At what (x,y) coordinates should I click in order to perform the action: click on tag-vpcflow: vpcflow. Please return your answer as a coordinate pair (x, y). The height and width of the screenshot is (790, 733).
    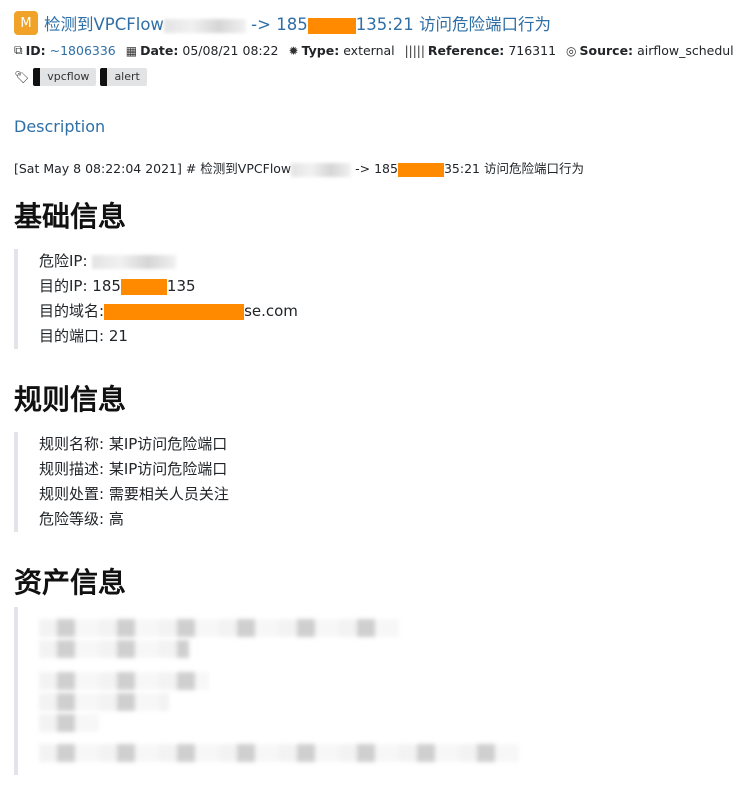
    Looking at the image, I should click on (65, 77).